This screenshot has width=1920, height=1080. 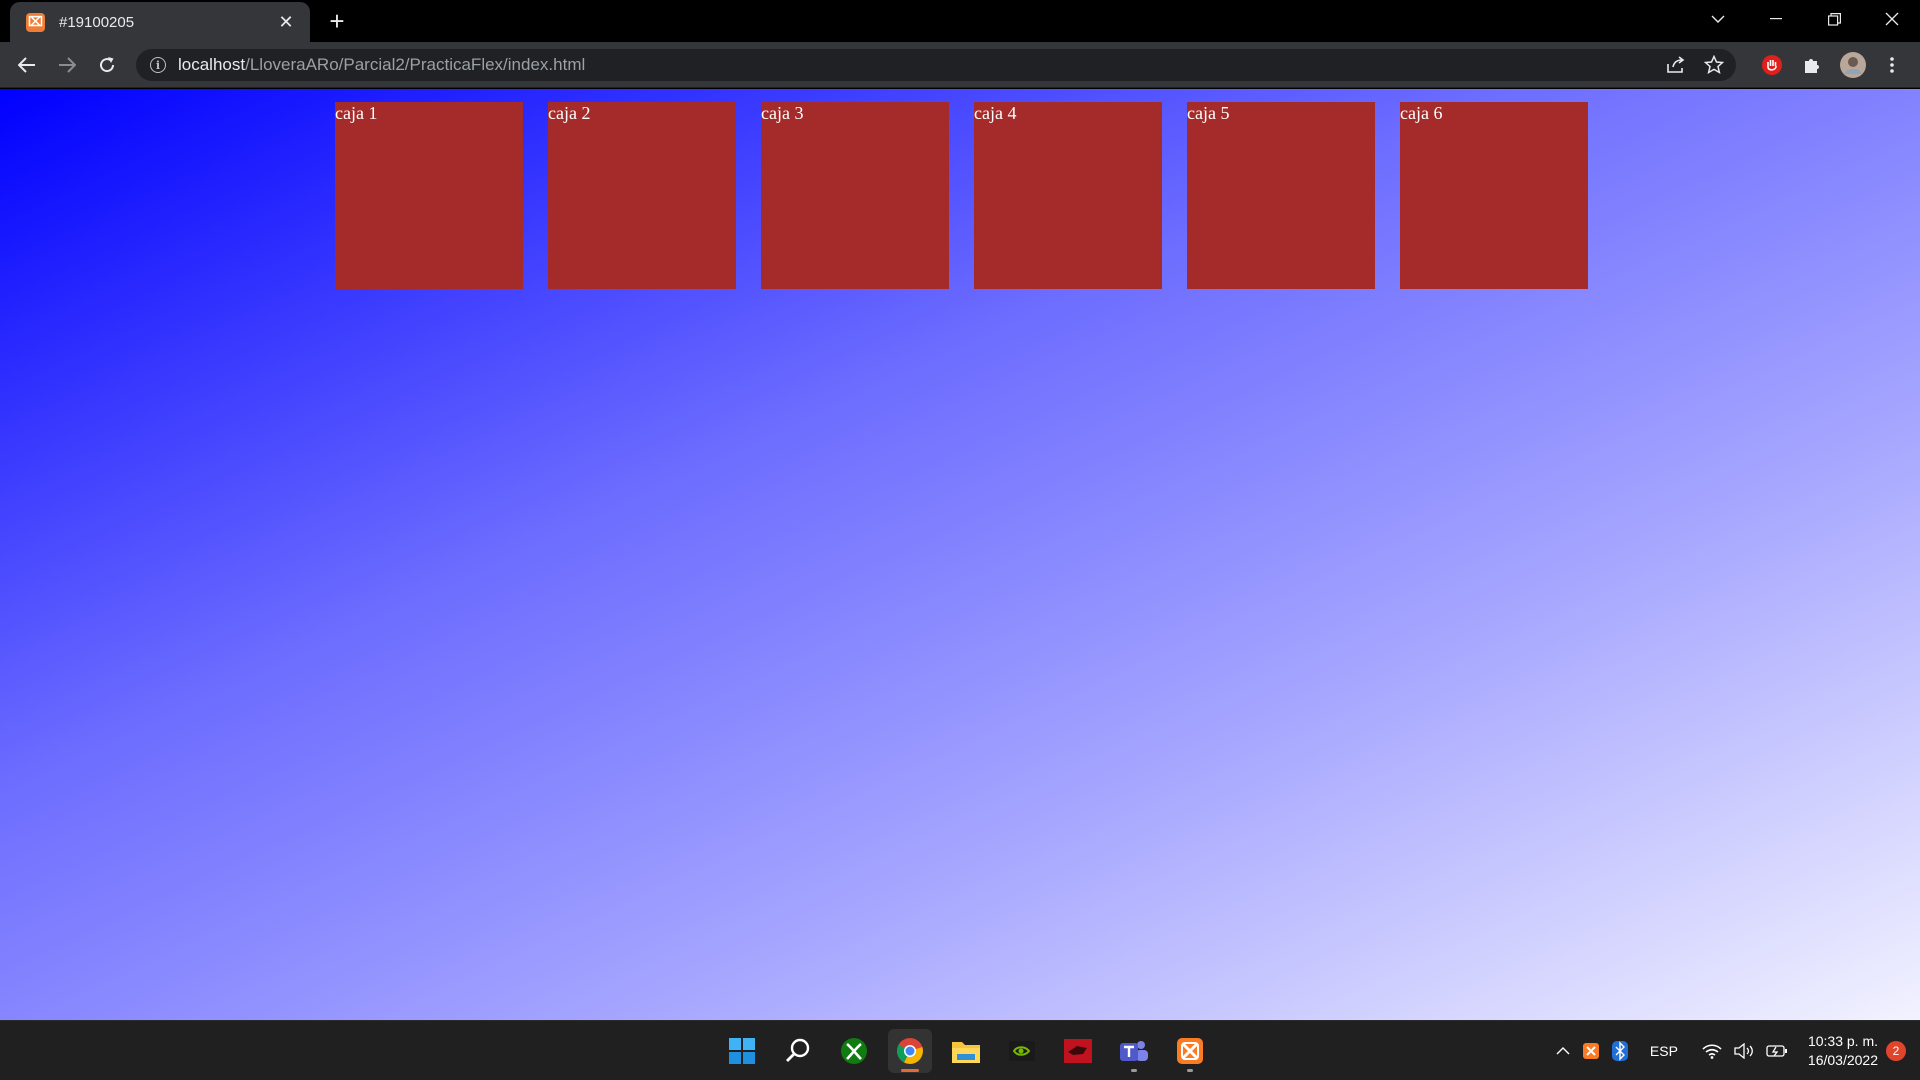 I want to click on caja-3: caja 3, so click(x=855, y=195).